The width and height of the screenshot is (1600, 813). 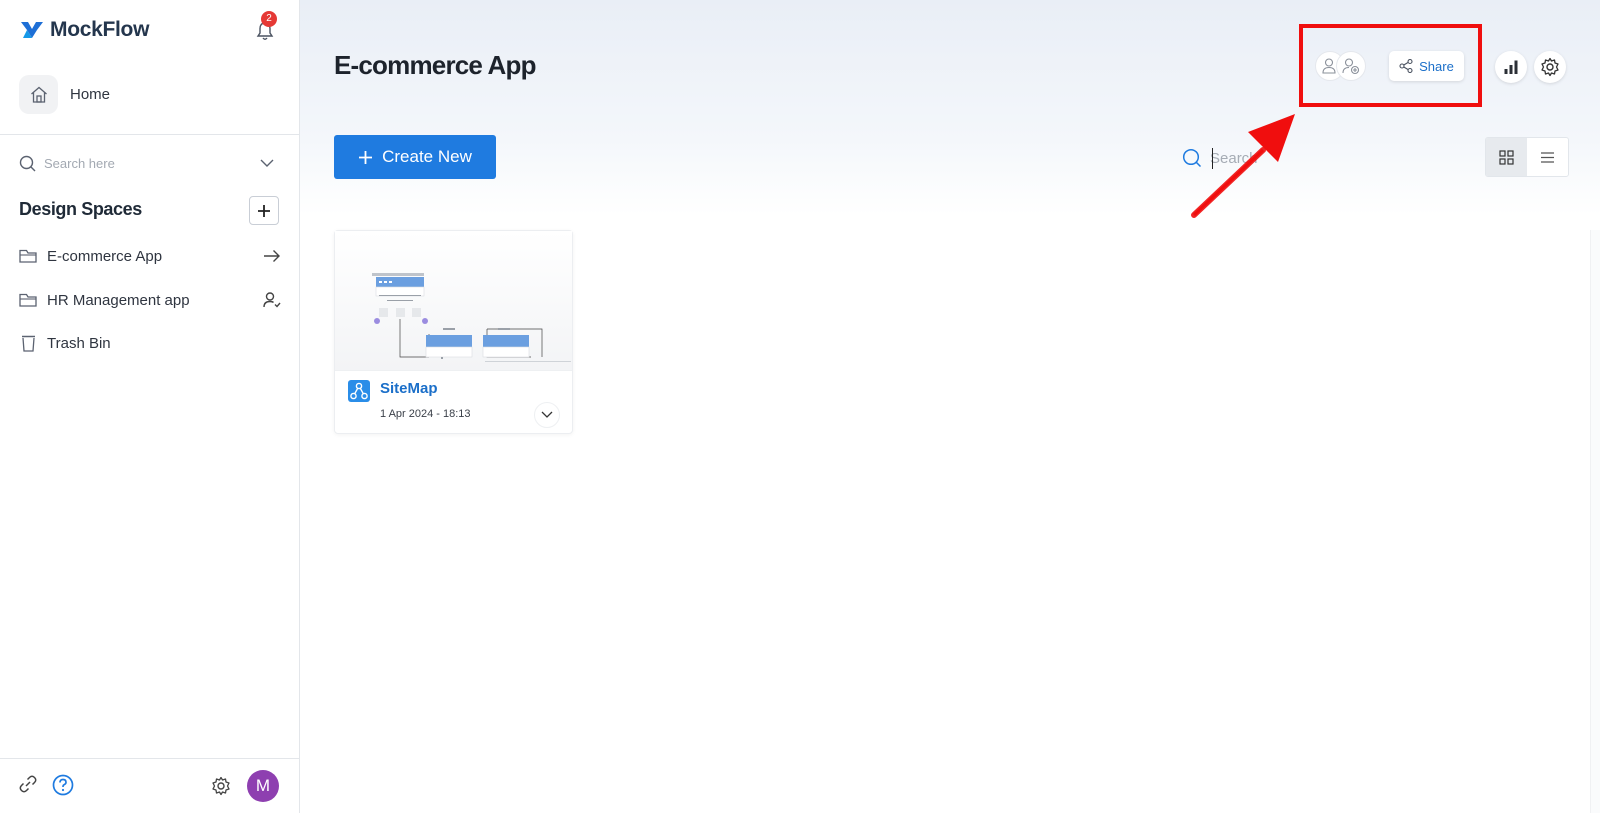 I want to click on link-icon, so click(x=28, y=784).